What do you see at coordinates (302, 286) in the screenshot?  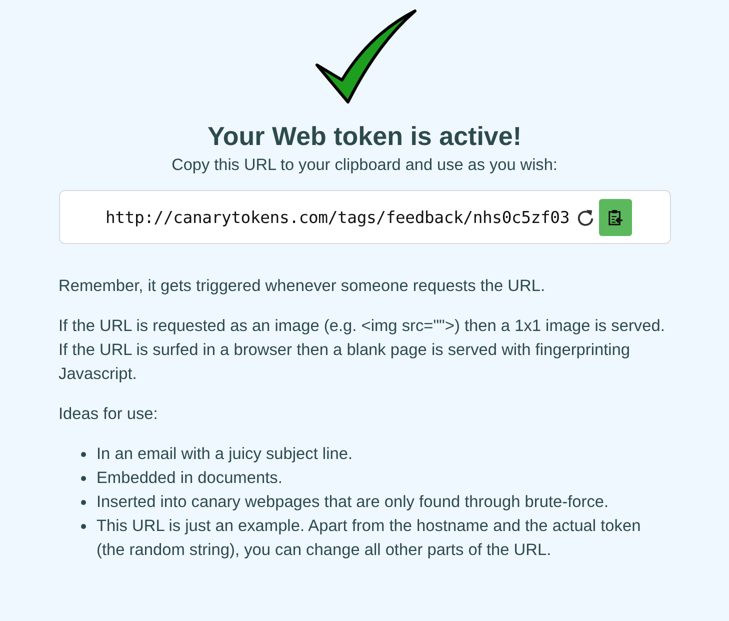 I see `body-text: Remember, it gets triggered whenever someone requests the URL.` at bounding box center [302, 286].